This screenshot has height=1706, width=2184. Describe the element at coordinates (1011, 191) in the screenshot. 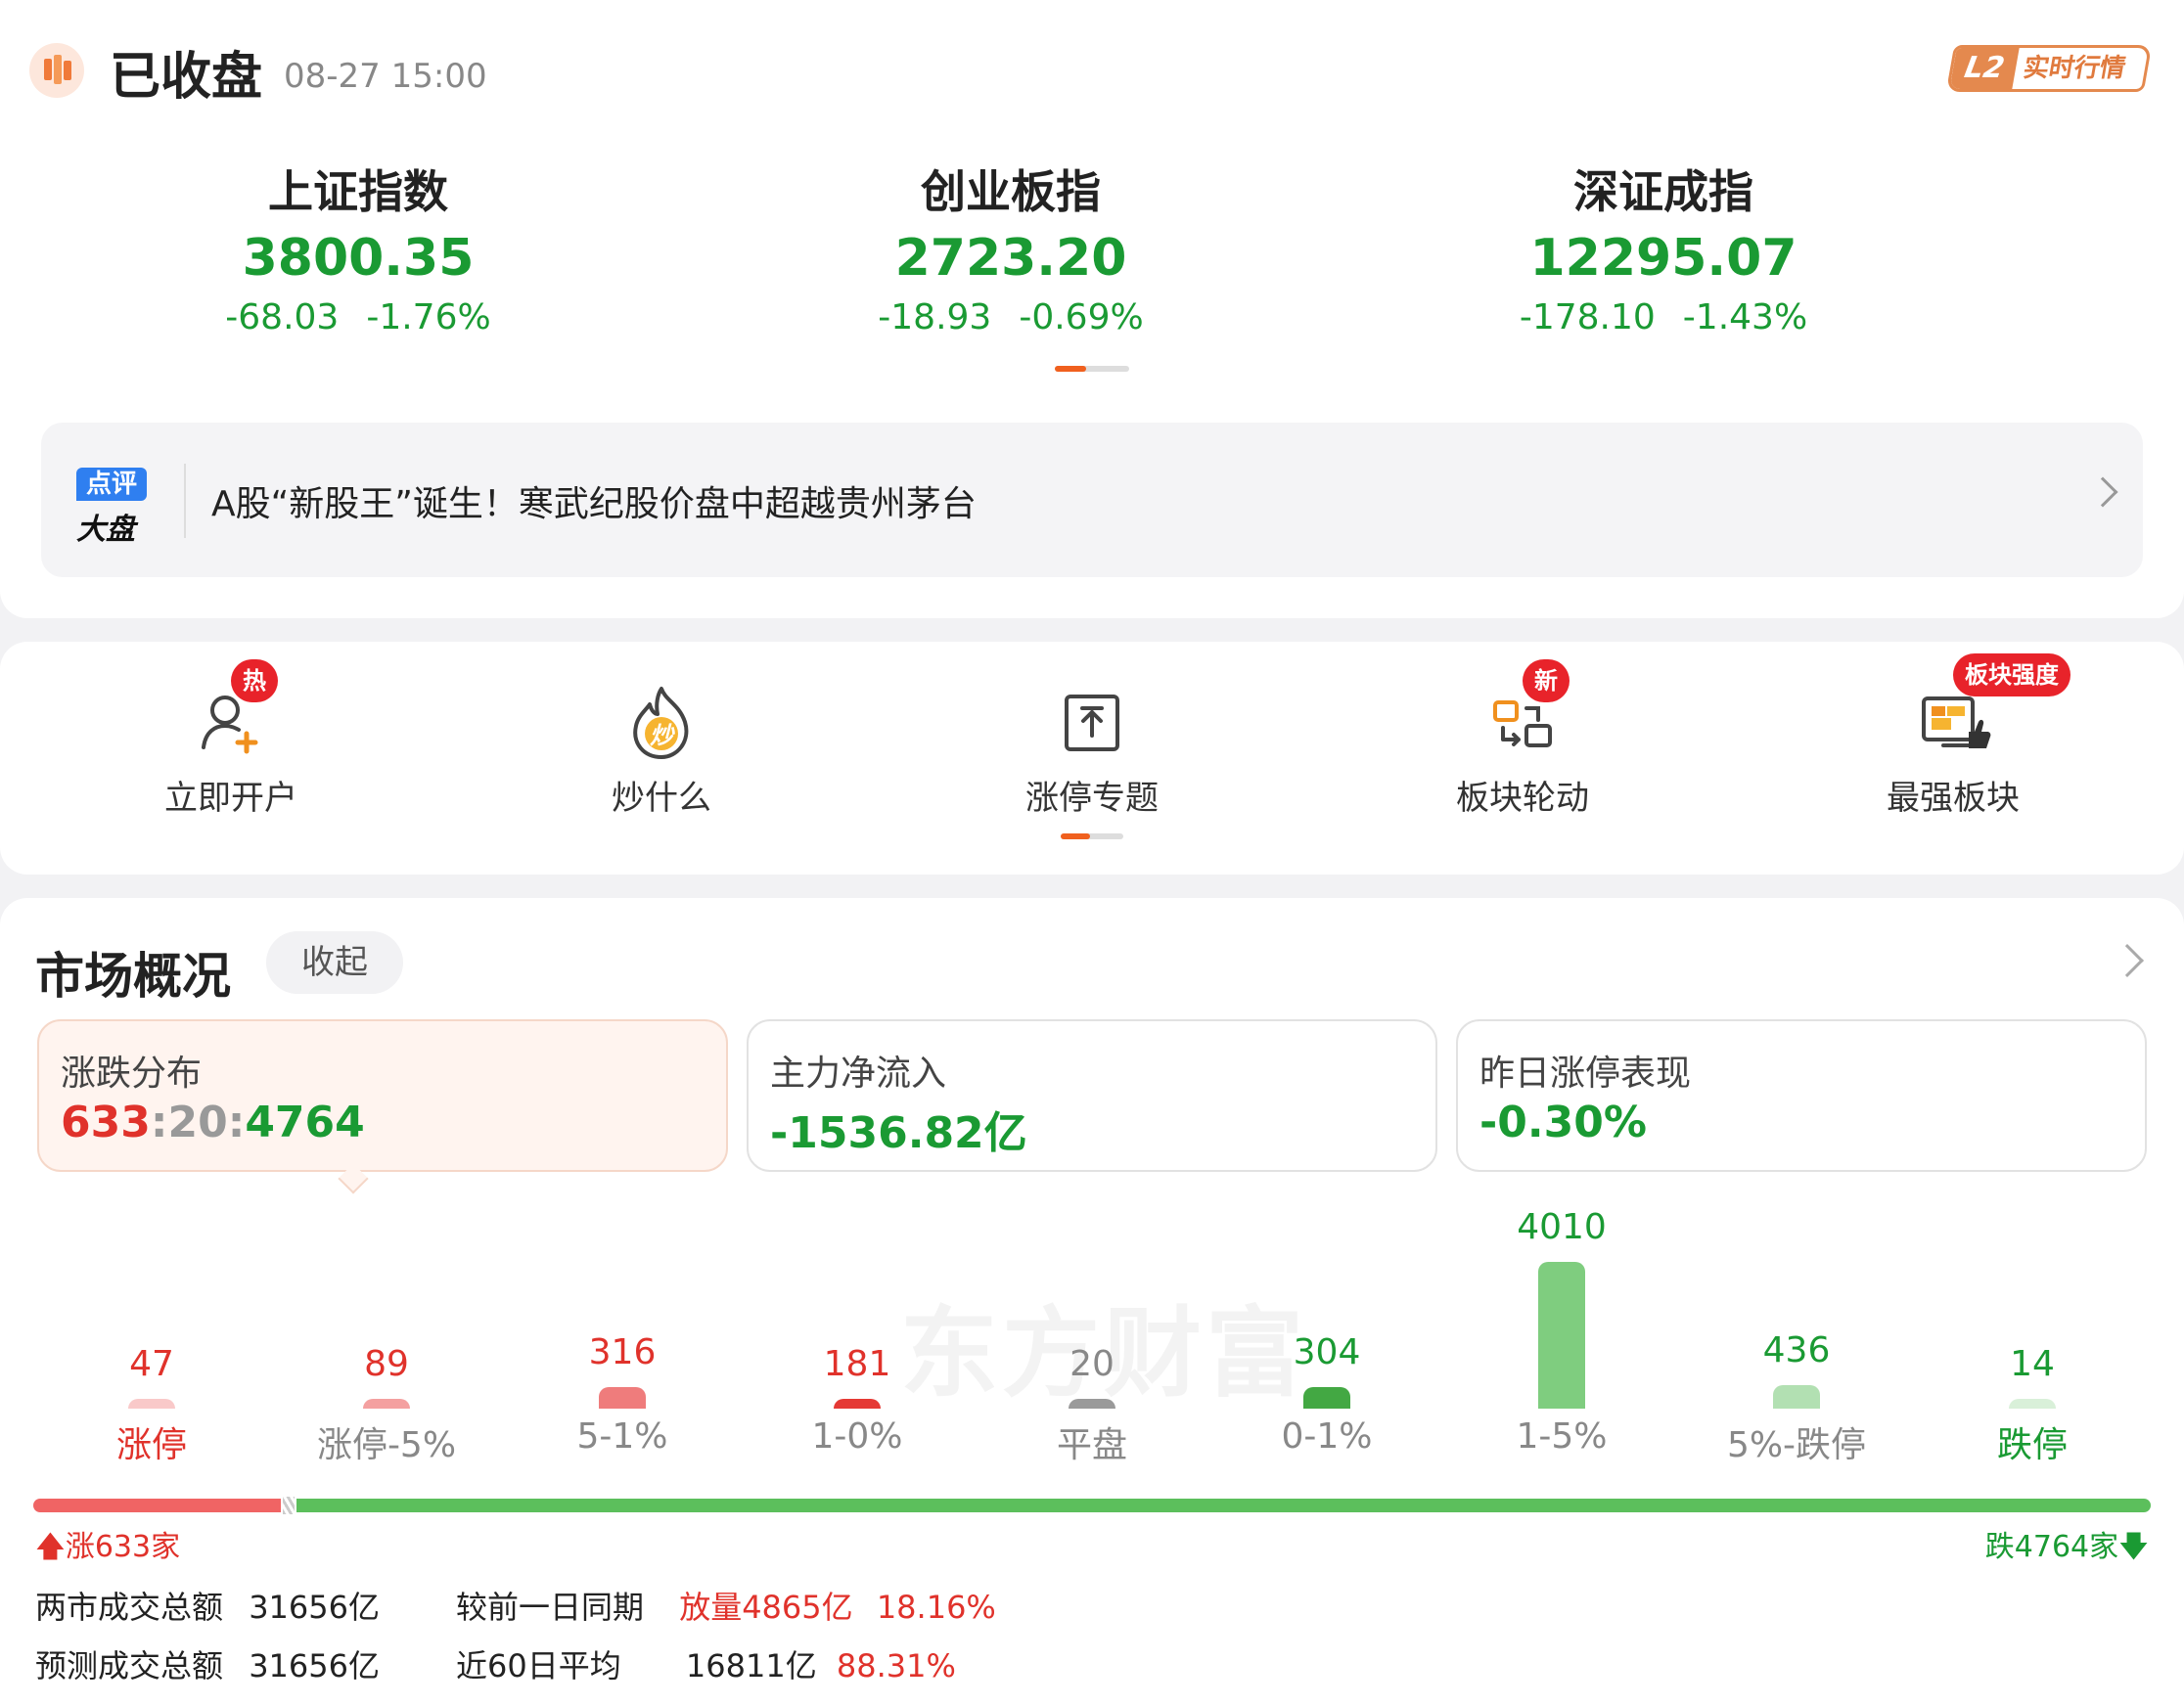

I see `index-name: 创业板指` at that location.